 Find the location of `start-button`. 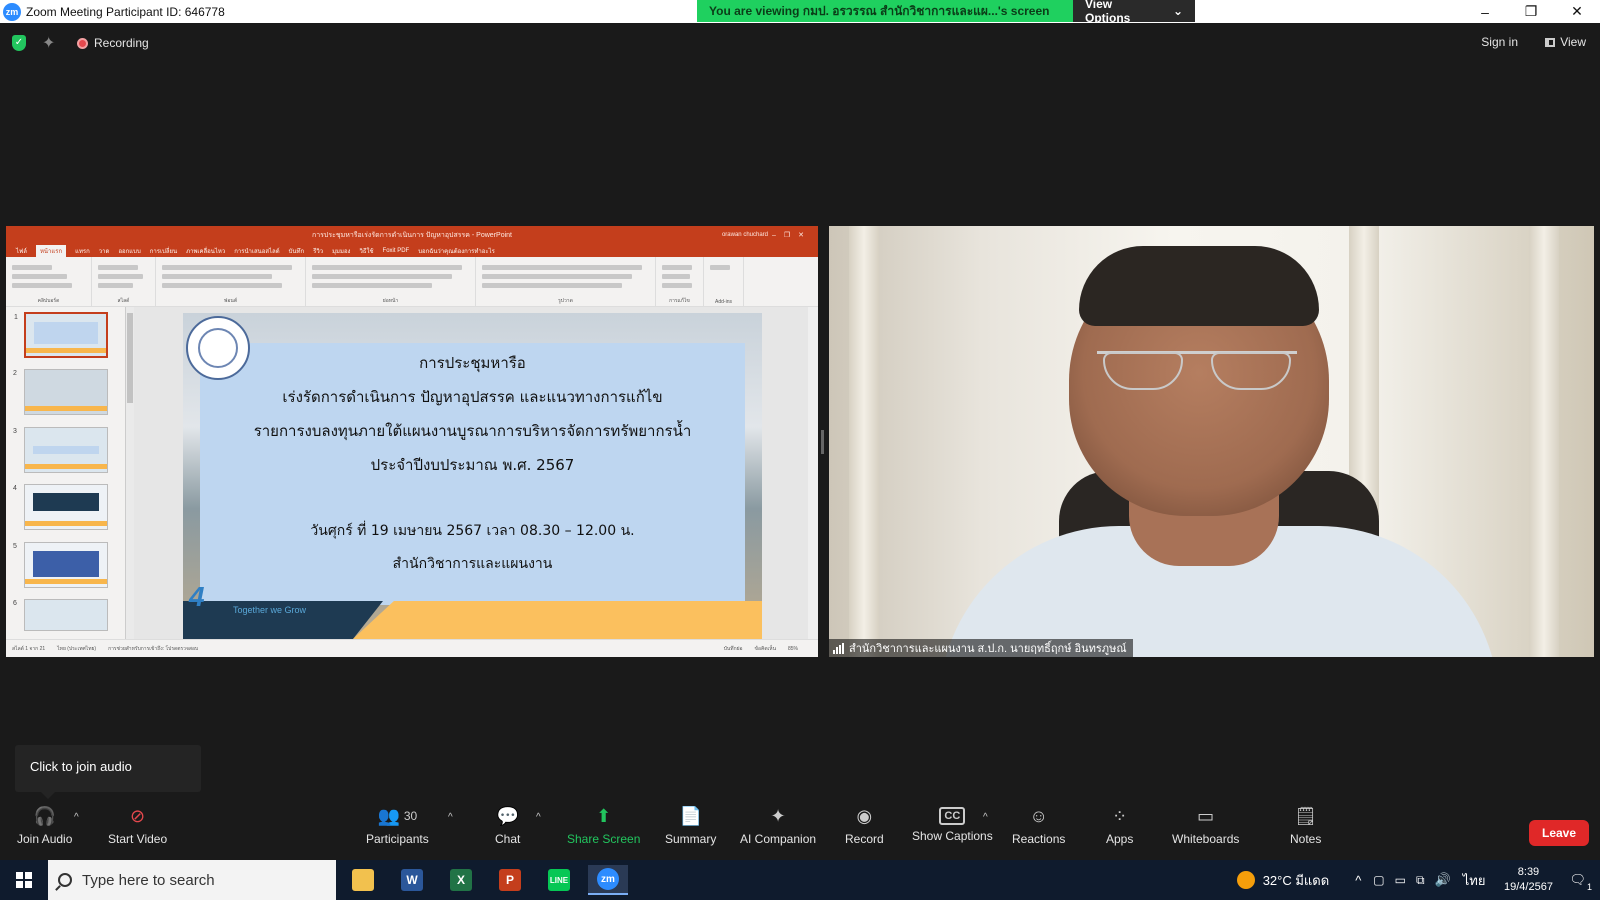

start-button is located at coordinates (23, 880).